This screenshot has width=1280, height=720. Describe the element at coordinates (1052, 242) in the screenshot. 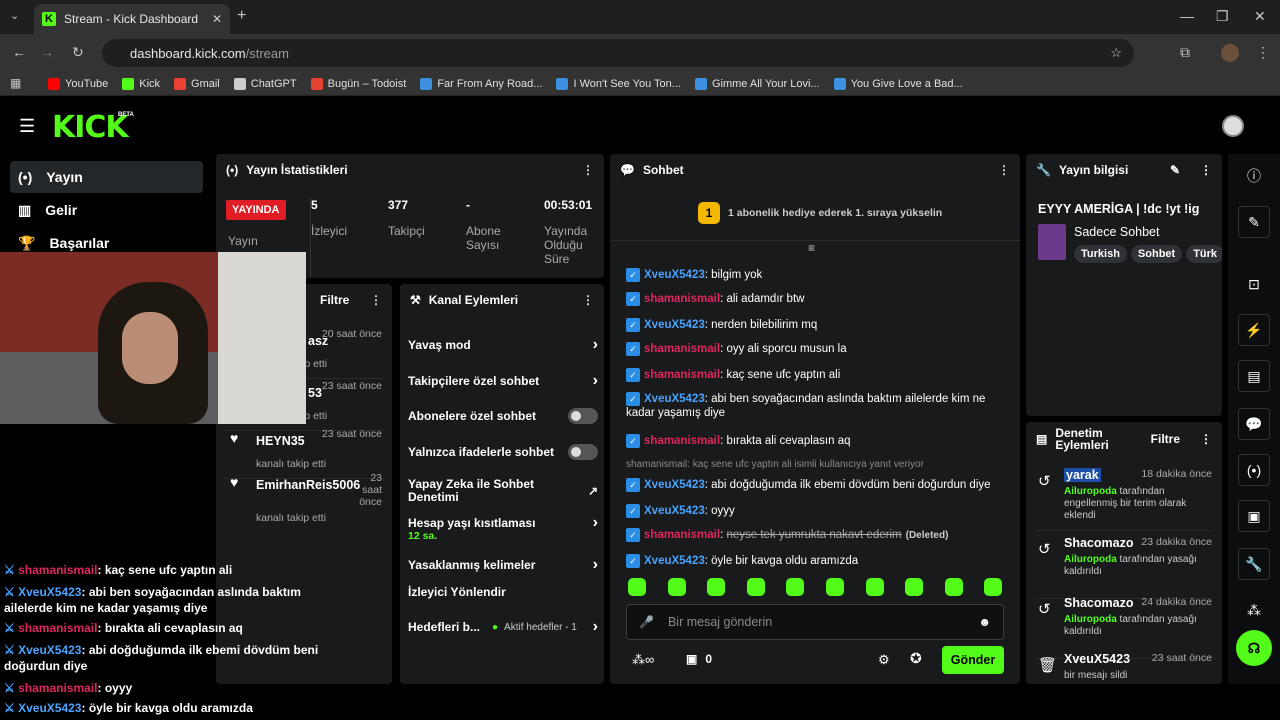

I see `category-thumbnail` at that location.